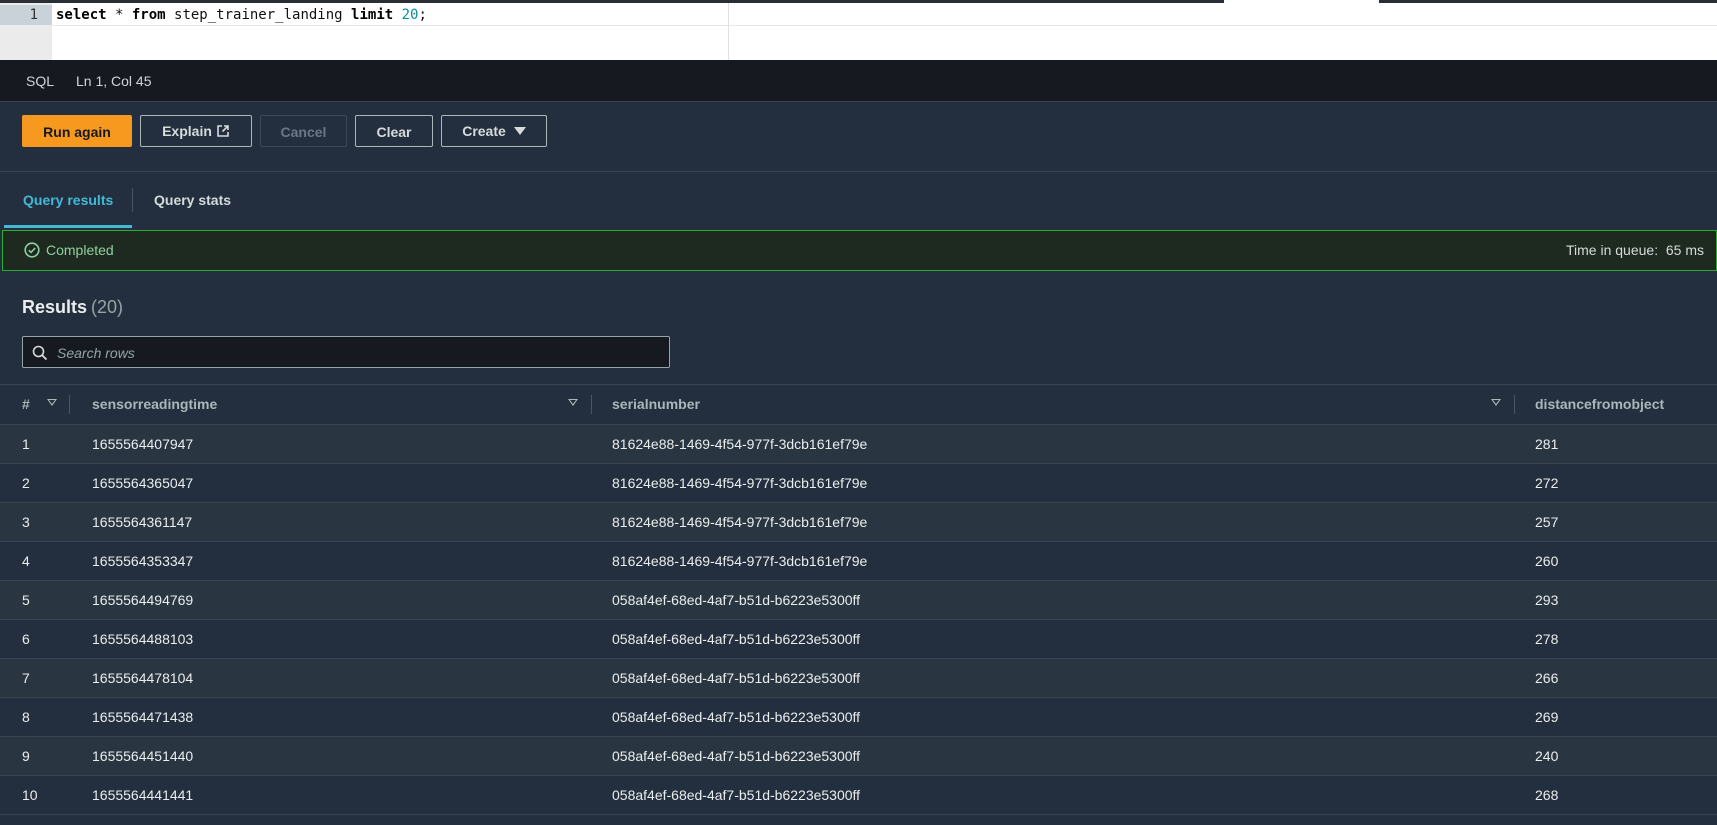 This screenshot has height=825, width=1717. I want to click on column-header-serialnumber: serialnumber, so click(1053, 404).